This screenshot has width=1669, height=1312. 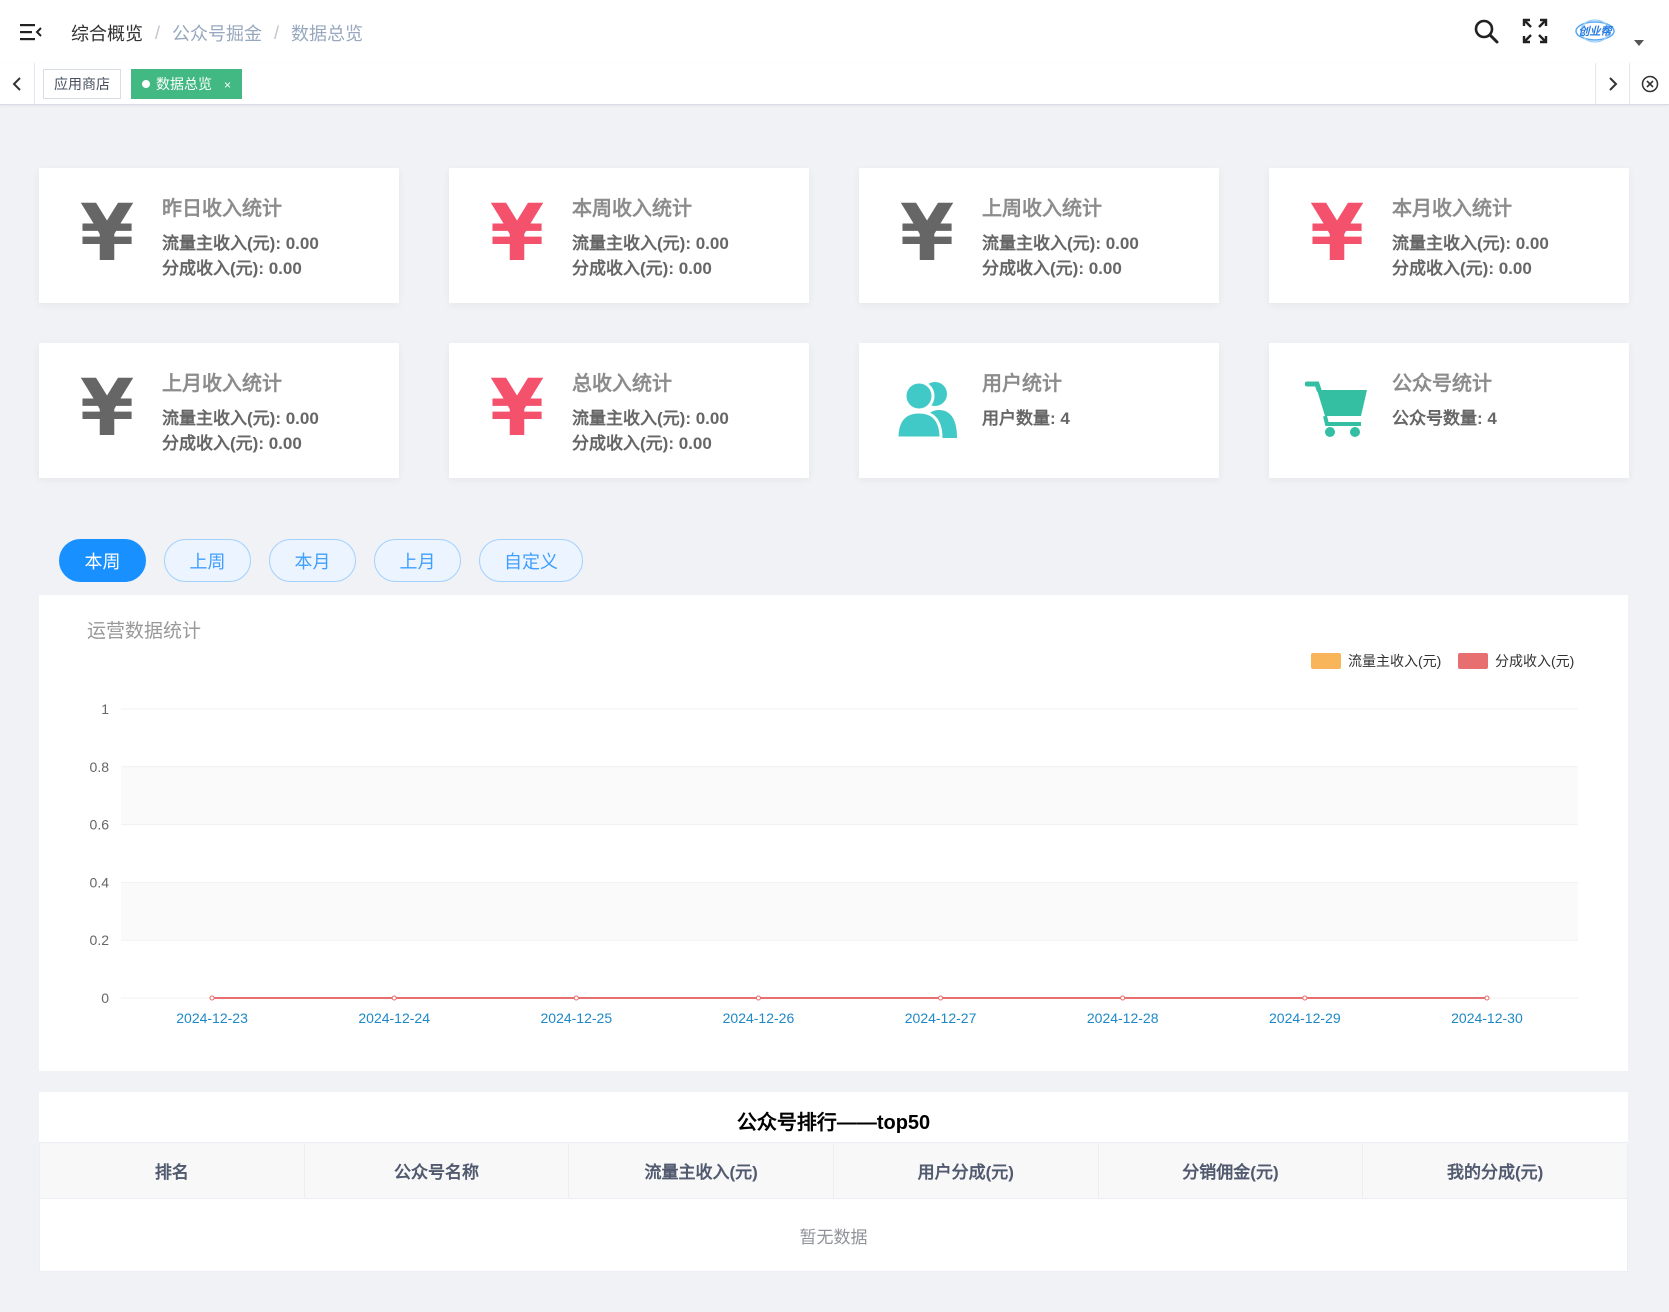 I want to click on y-tick-label: 0.2, so click(x=100, y=940).